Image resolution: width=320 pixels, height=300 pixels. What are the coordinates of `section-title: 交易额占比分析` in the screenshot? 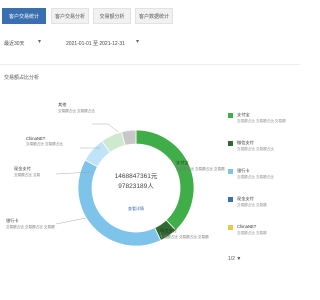 It's located at (22, 78).